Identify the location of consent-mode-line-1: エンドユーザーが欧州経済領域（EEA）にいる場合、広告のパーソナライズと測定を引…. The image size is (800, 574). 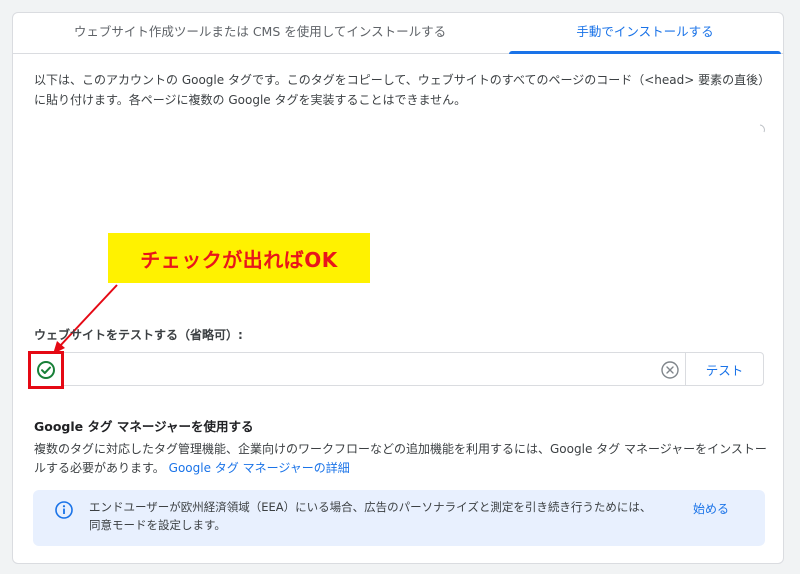
(370, 507).